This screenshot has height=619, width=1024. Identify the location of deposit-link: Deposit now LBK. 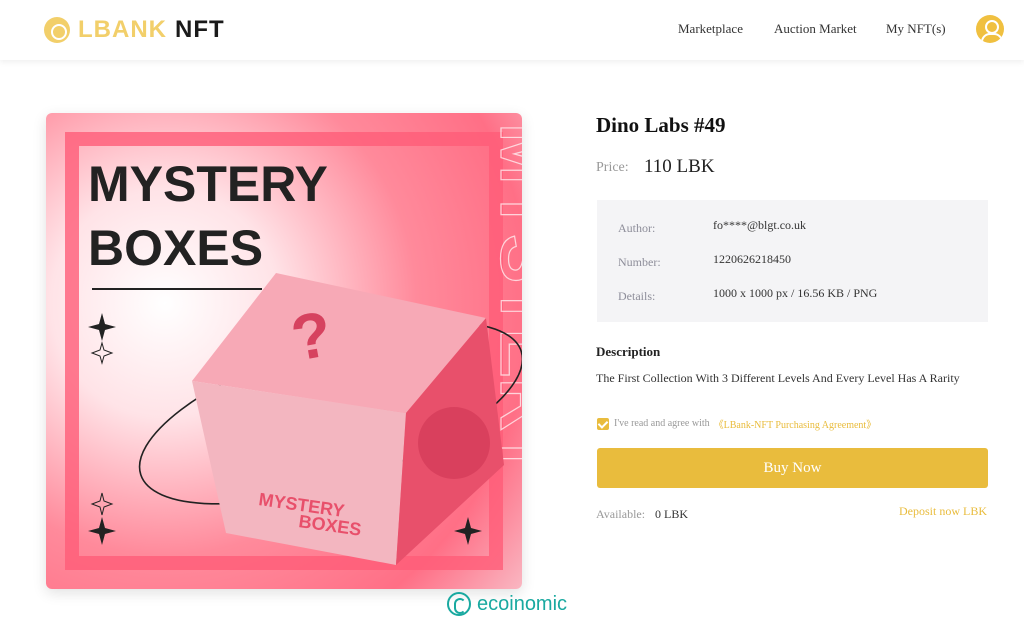
(943, 511).